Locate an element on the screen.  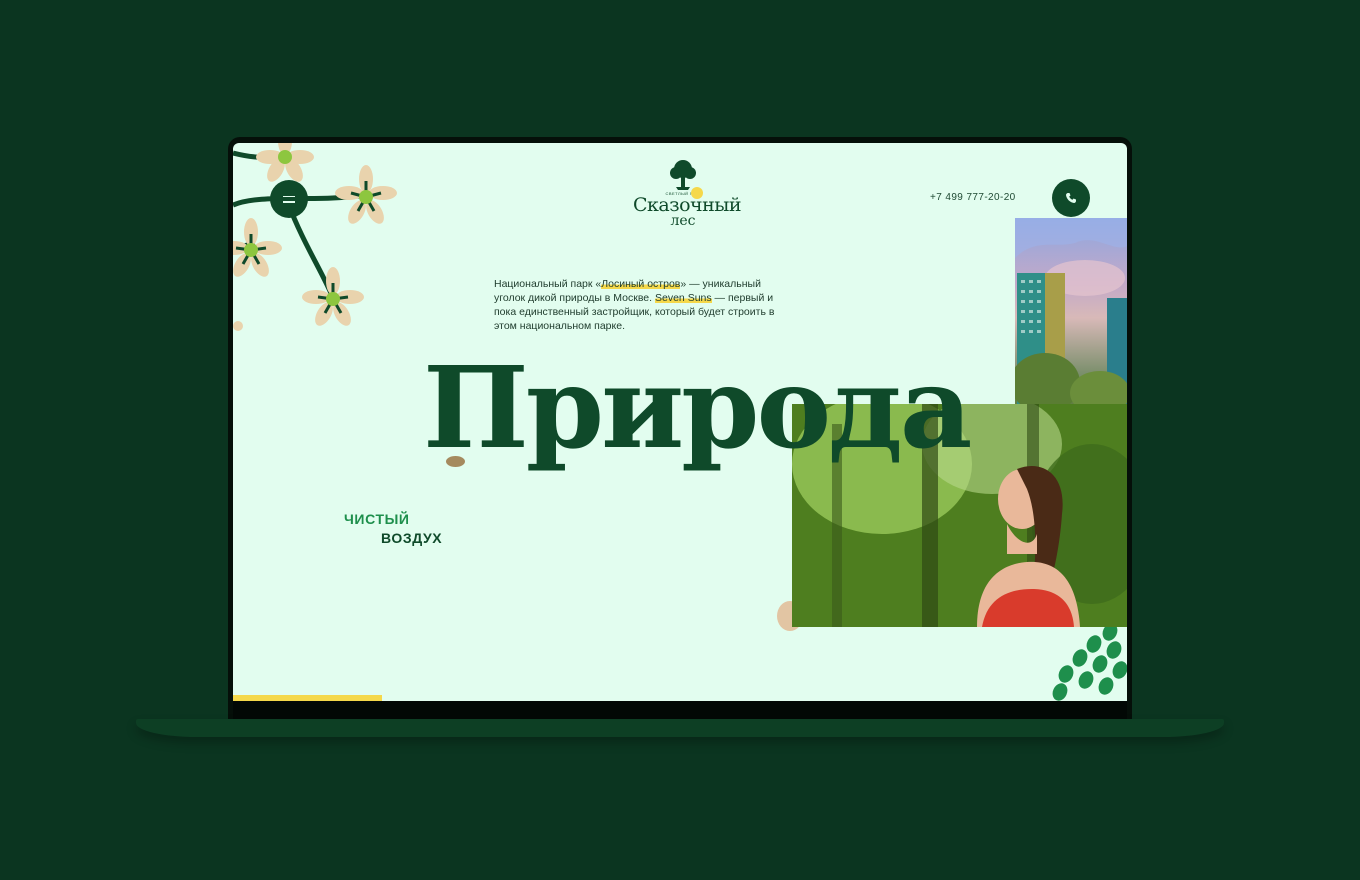
hero-title: Природа is located at coordinates (697, 408).